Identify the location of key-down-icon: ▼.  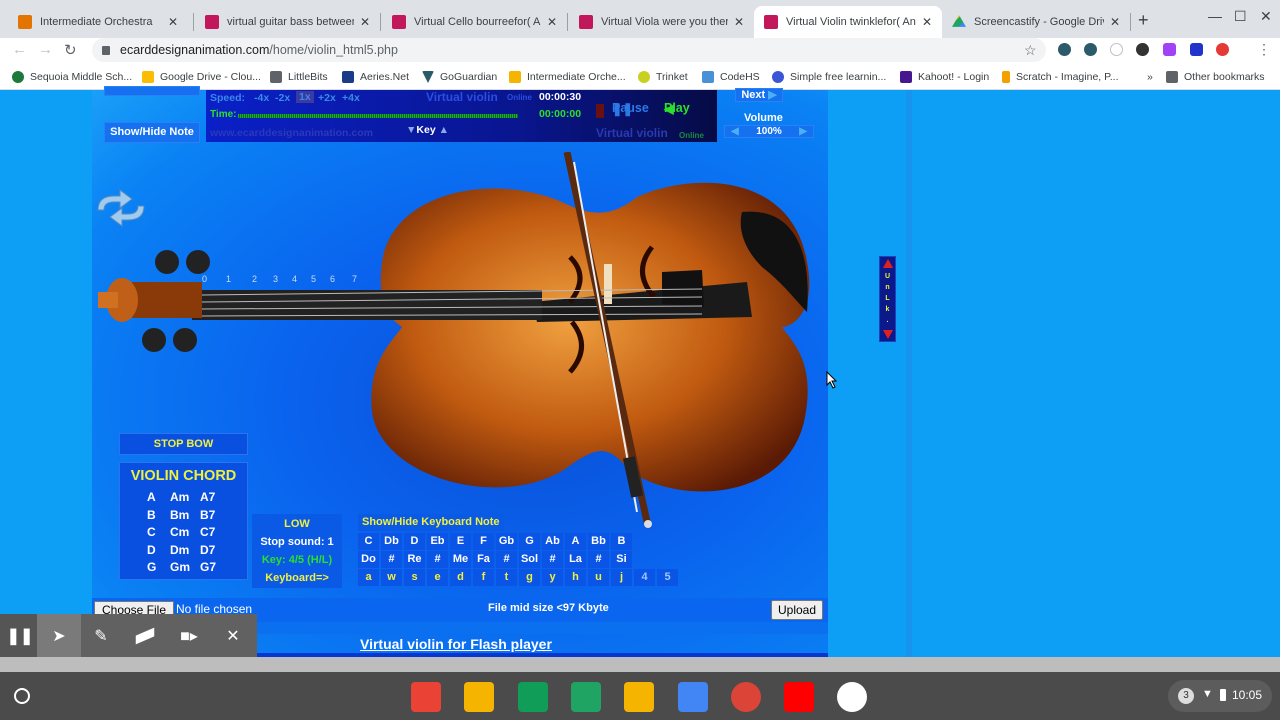
(411, 130).